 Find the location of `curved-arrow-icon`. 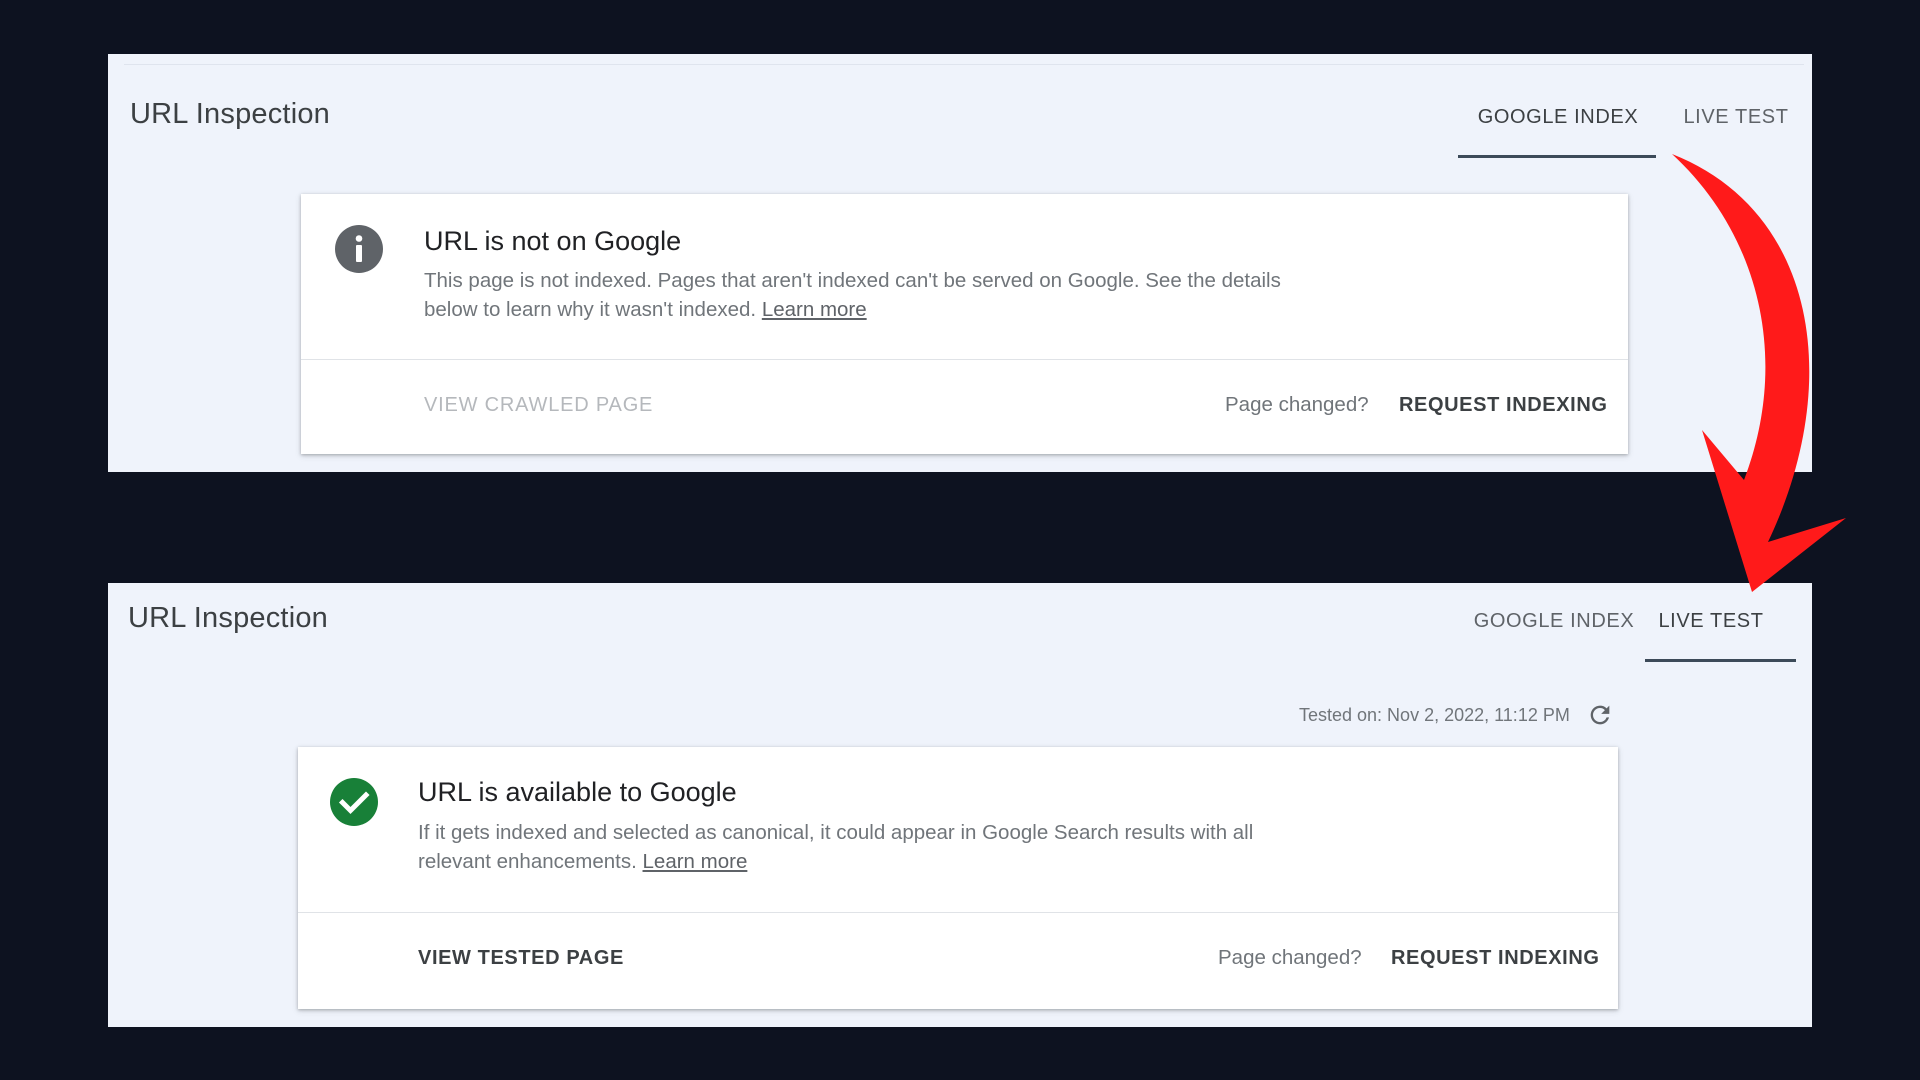

curved-arrow-icon is located at coordinates (1759, 373).